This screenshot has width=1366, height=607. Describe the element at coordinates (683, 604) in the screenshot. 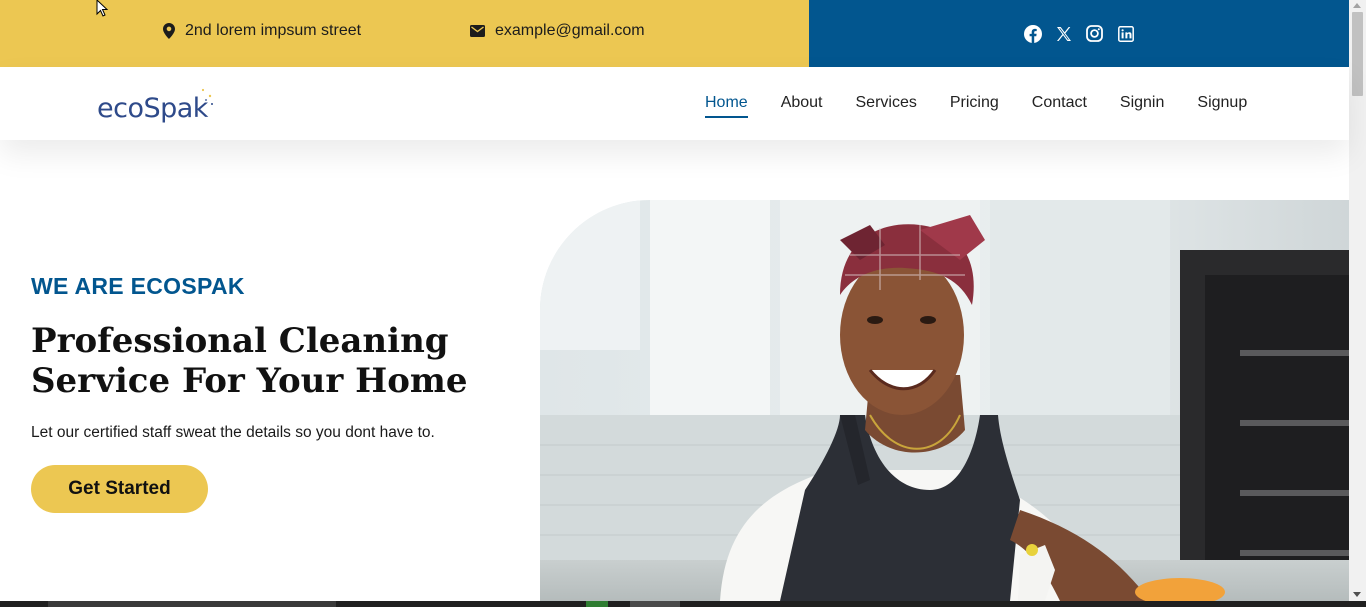

I see `taskbar` at that location.